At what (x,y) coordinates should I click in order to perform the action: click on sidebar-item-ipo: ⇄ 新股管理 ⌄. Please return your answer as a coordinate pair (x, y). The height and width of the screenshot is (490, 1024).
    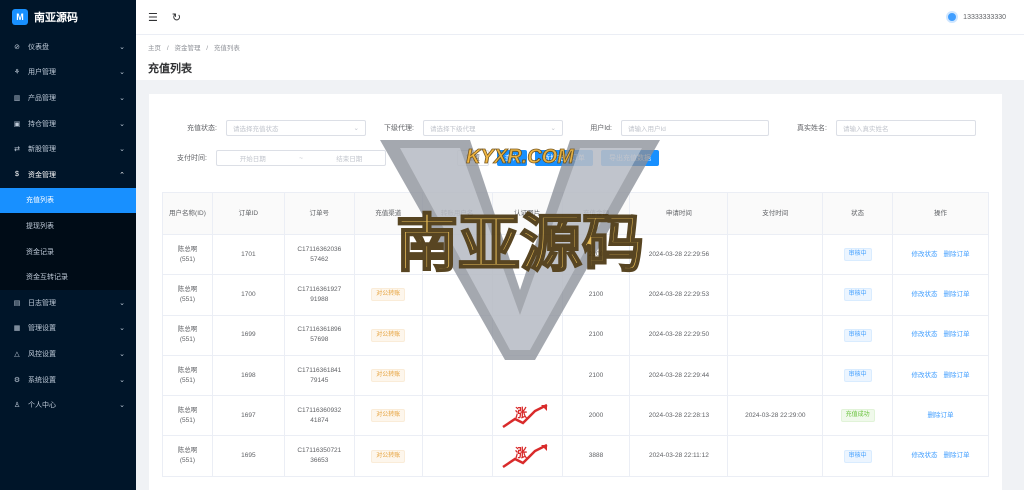
    Looking at the image, I should click on (68, 149).